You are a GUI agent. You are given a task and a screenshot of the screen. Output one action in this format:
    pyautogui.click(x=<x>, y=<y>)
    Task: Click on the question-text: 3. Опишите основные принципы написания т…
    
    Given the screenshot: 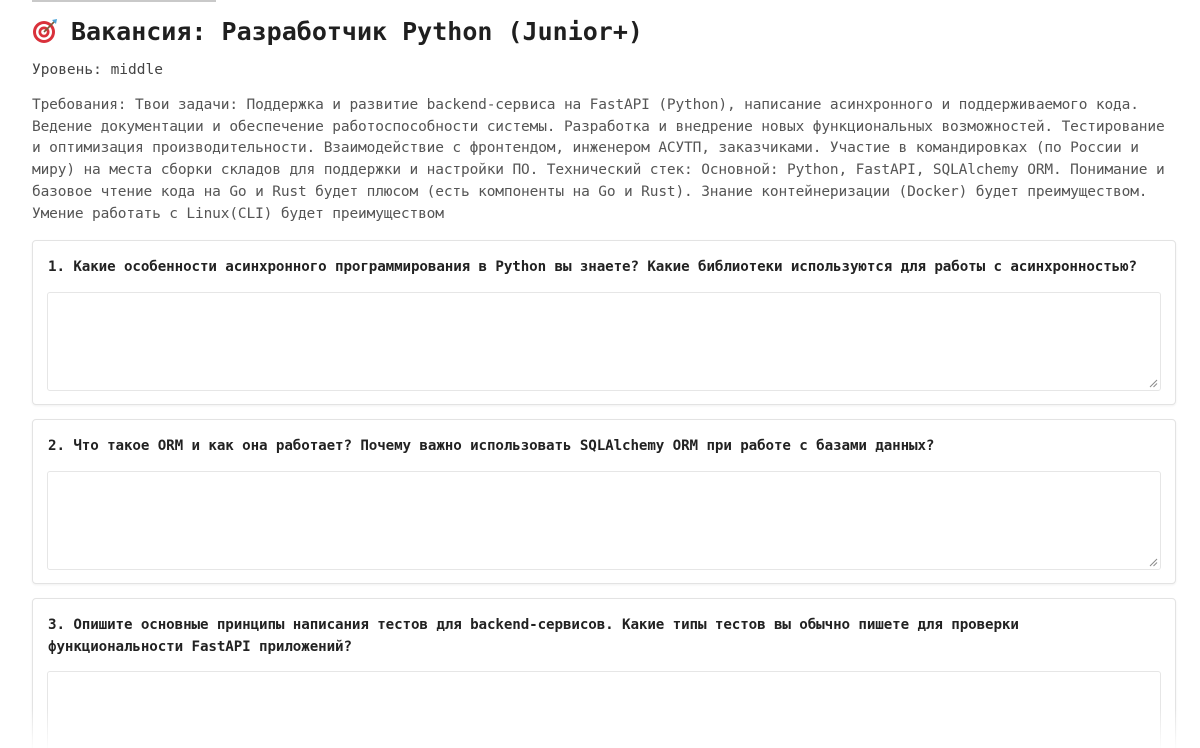 What is the action you would take?
    pyautogui.click(x=533, y=636)
    